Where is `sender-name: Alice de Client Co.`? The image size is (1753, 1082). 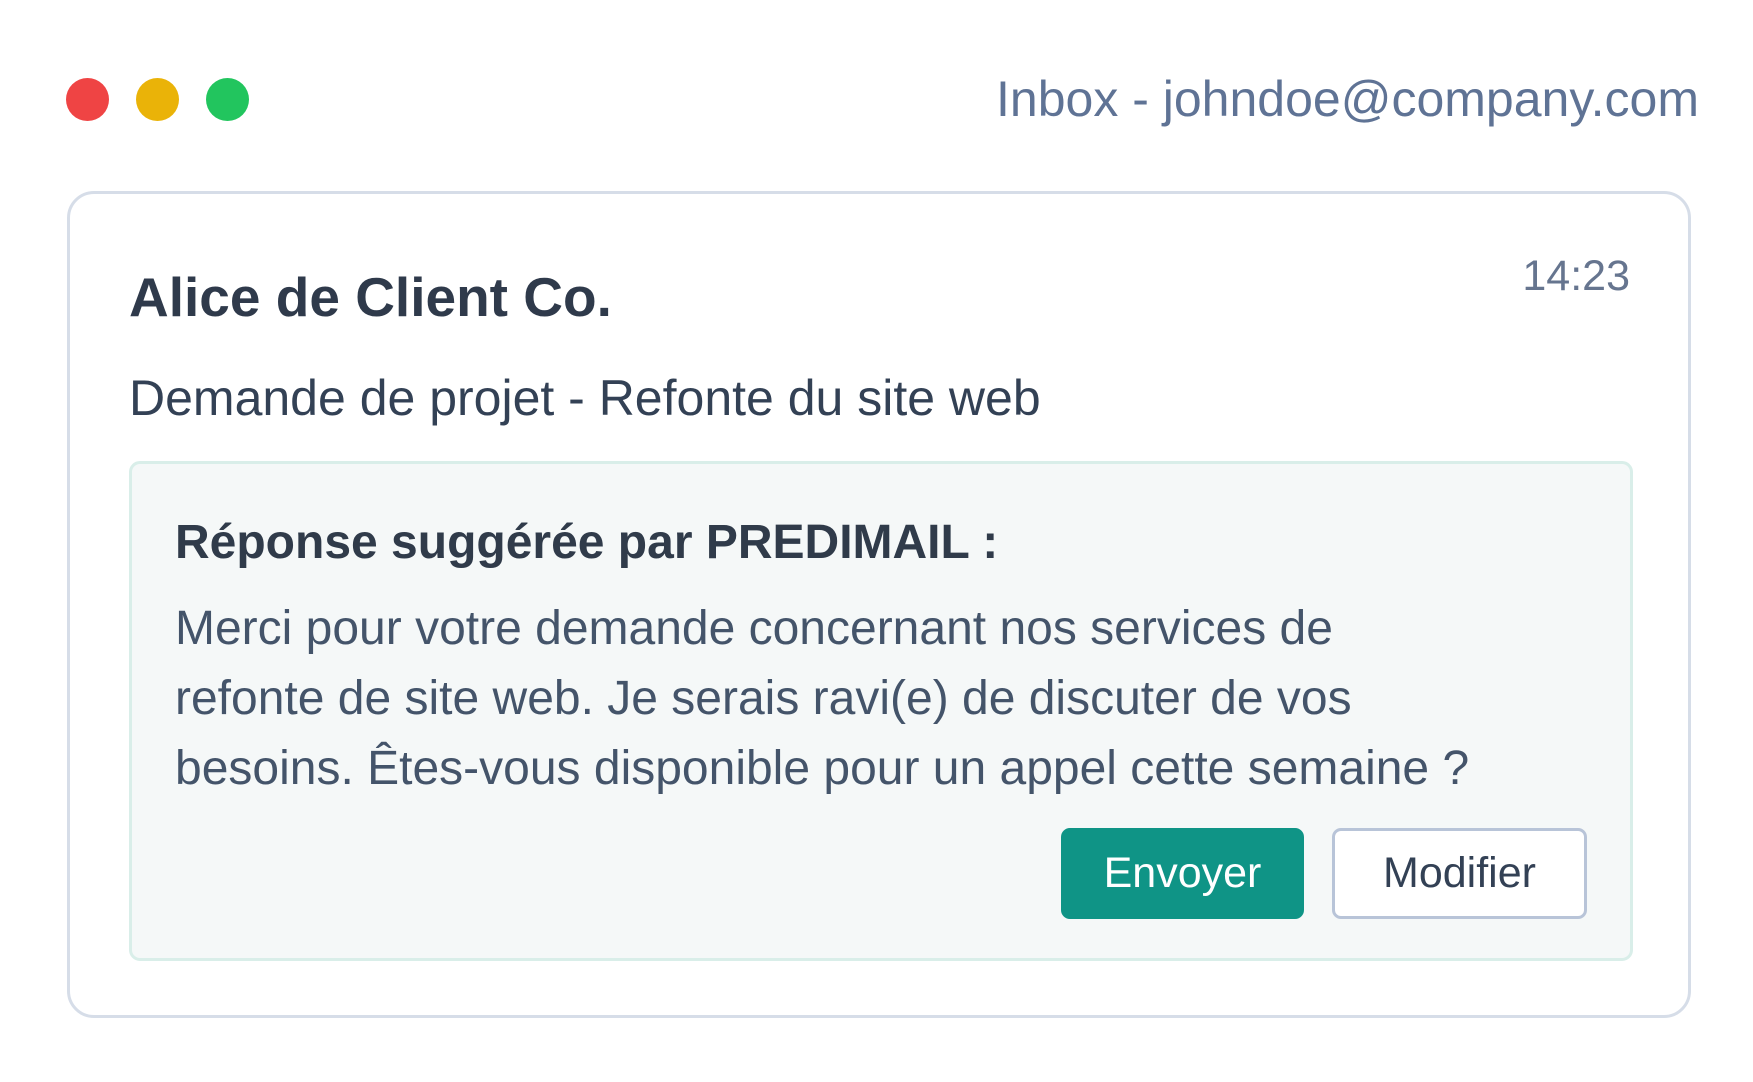 sender-name: Alice de Client Co. is located at coordinates (370, 297).